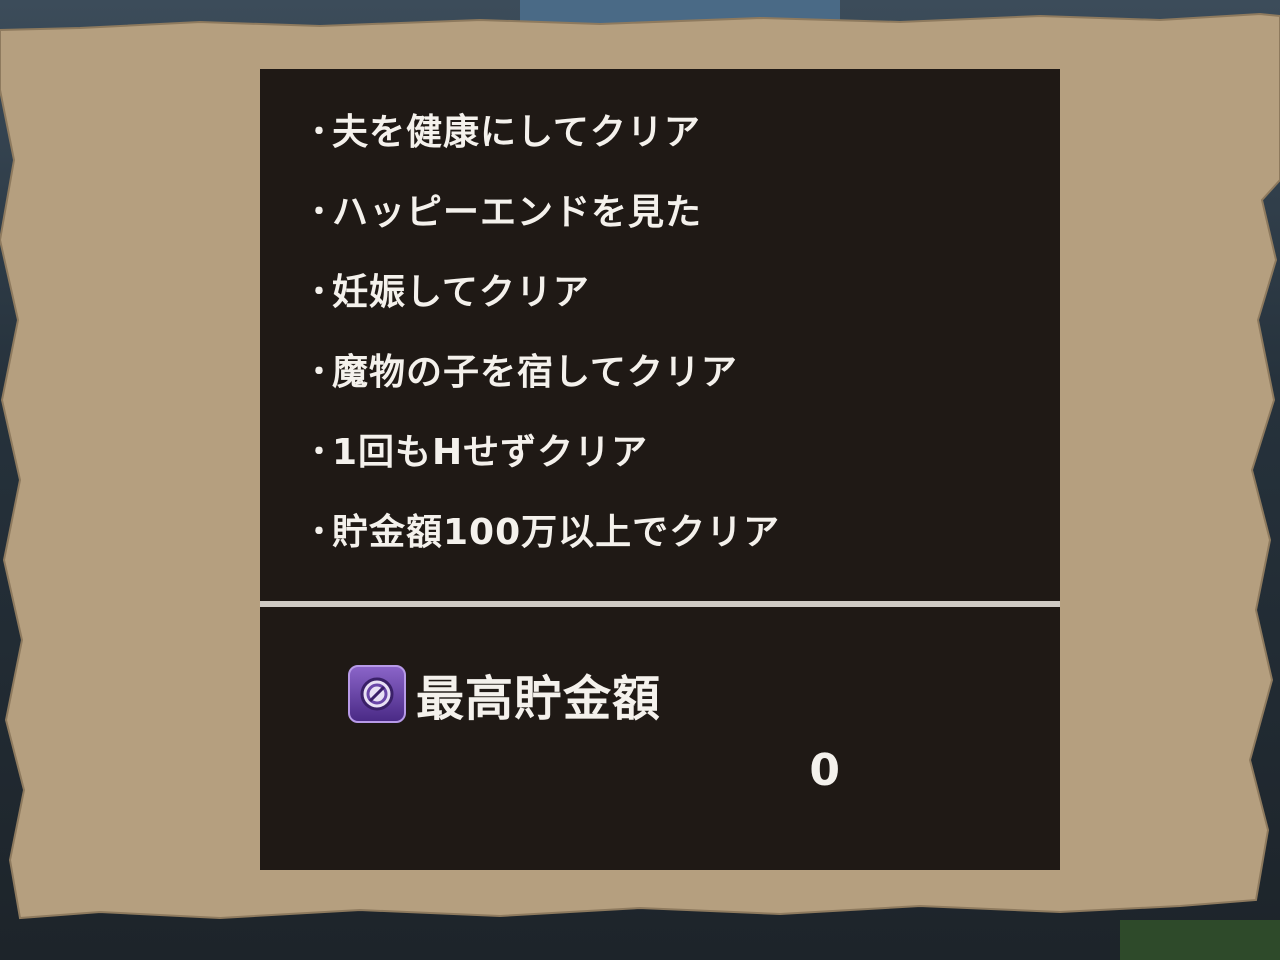 Image resolution: width=1280 pixels, height=960 pixels. I want to click on condition-label: 1回もHせずクリア, so click(490, 452).